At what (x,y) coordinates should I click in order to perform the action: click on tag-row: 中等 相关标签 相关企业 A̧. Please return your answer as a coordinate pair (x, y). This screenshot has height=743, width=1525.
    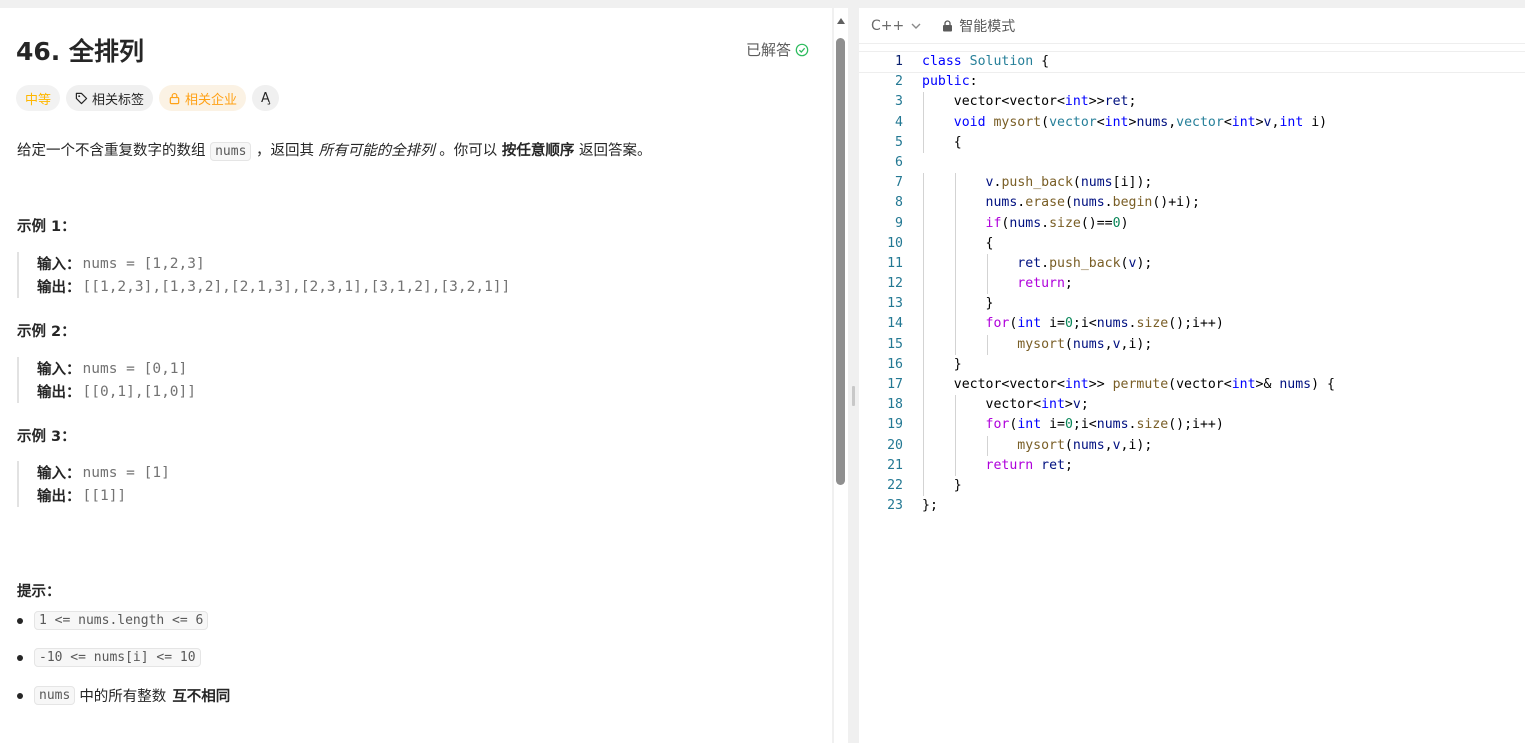
    Looking at the image, I should click on (147, 98).